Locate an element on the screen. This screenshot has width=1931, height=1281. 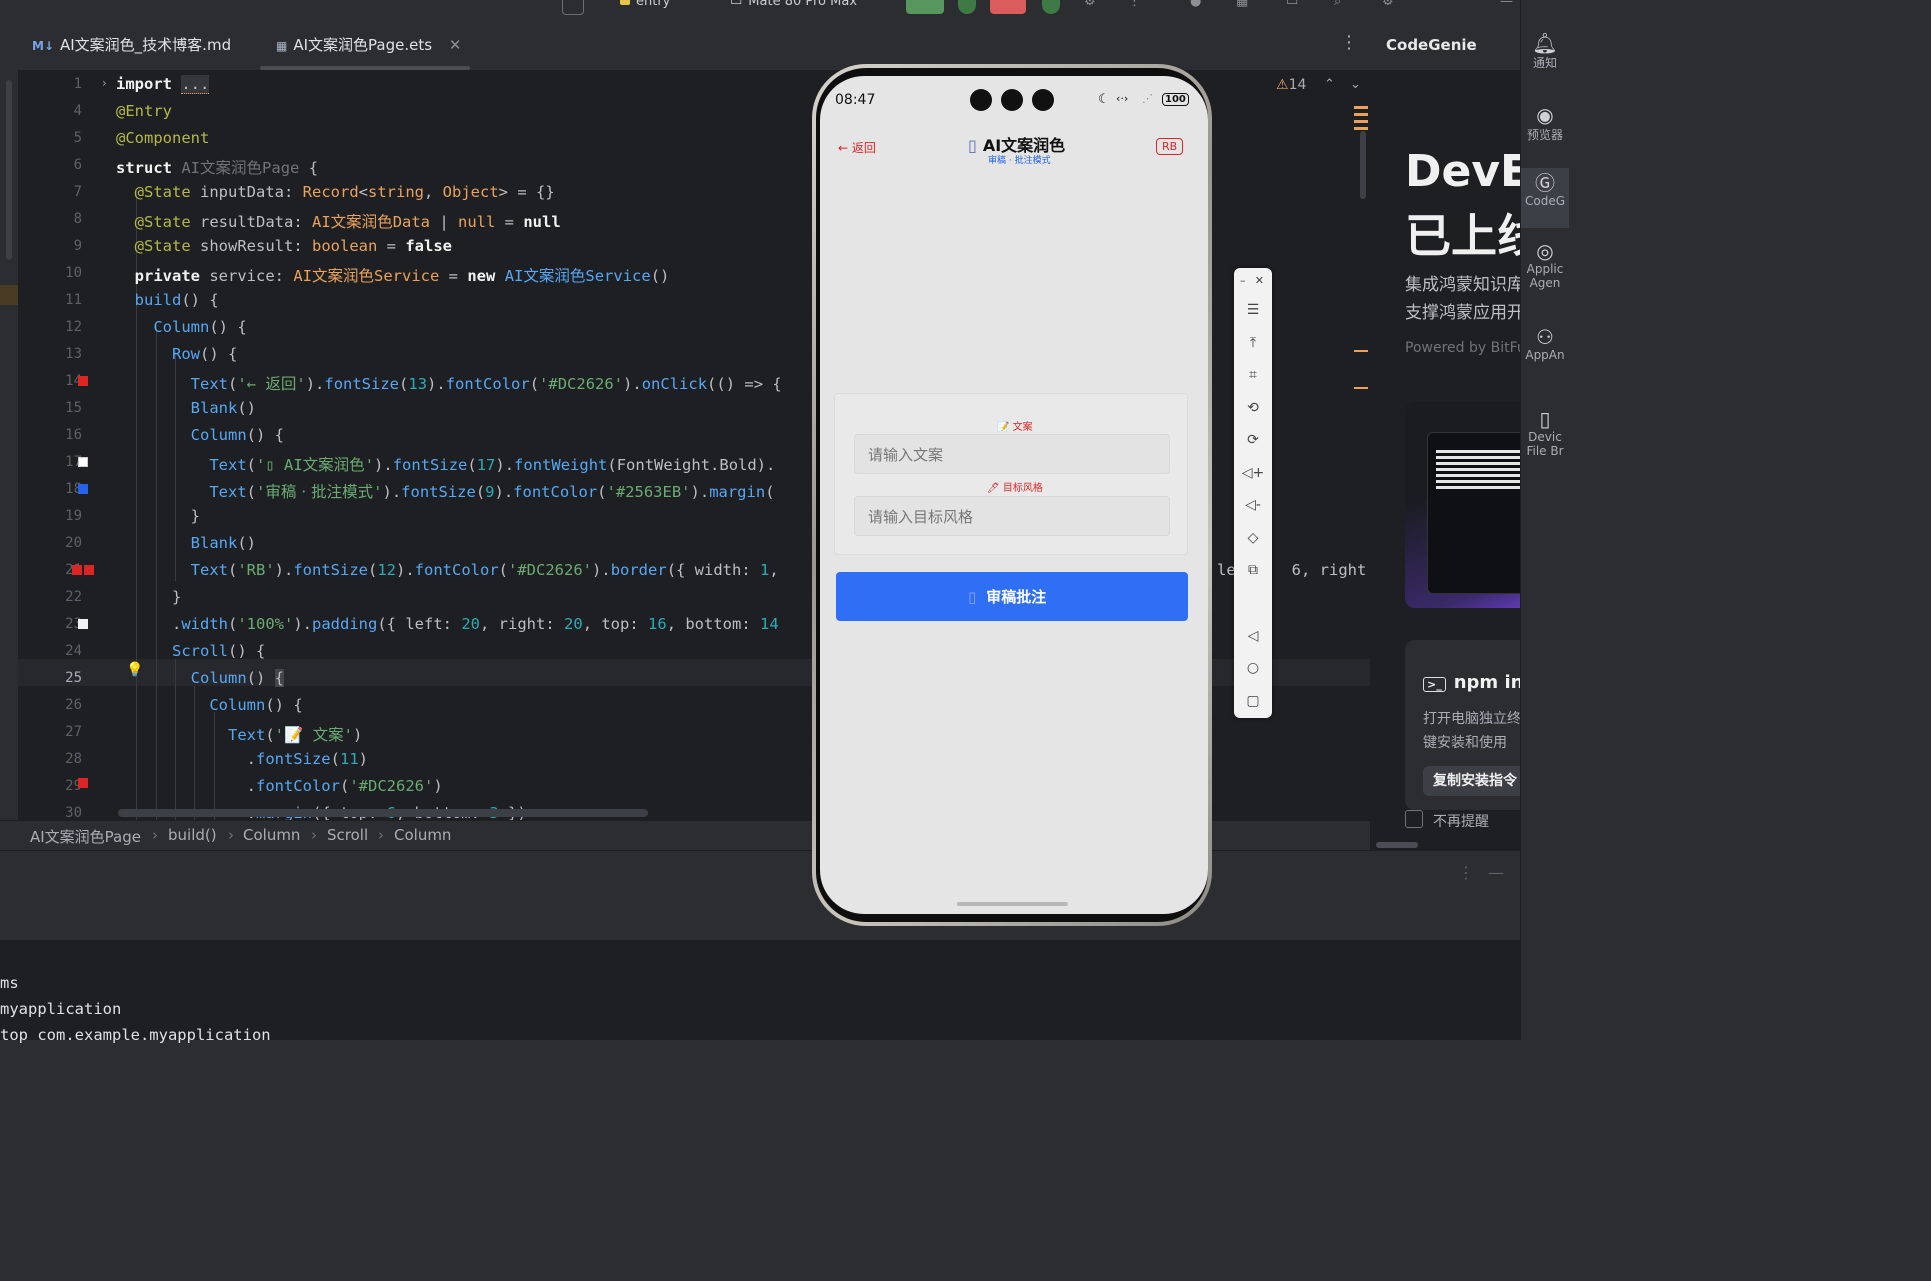
line-number: 1 is located at coordinates (77, 84).